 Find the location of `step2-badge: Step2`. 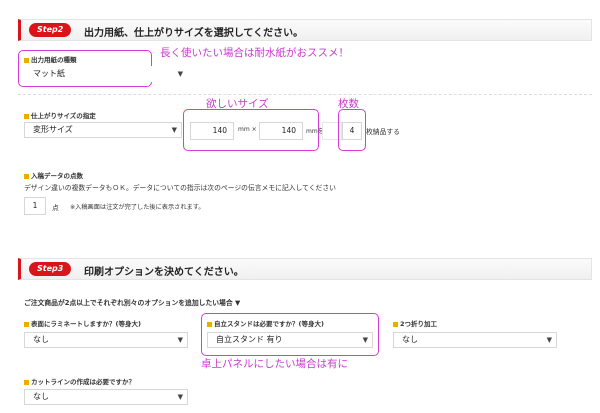

step2-badge: Step2 is located at coordinates (50, 30).